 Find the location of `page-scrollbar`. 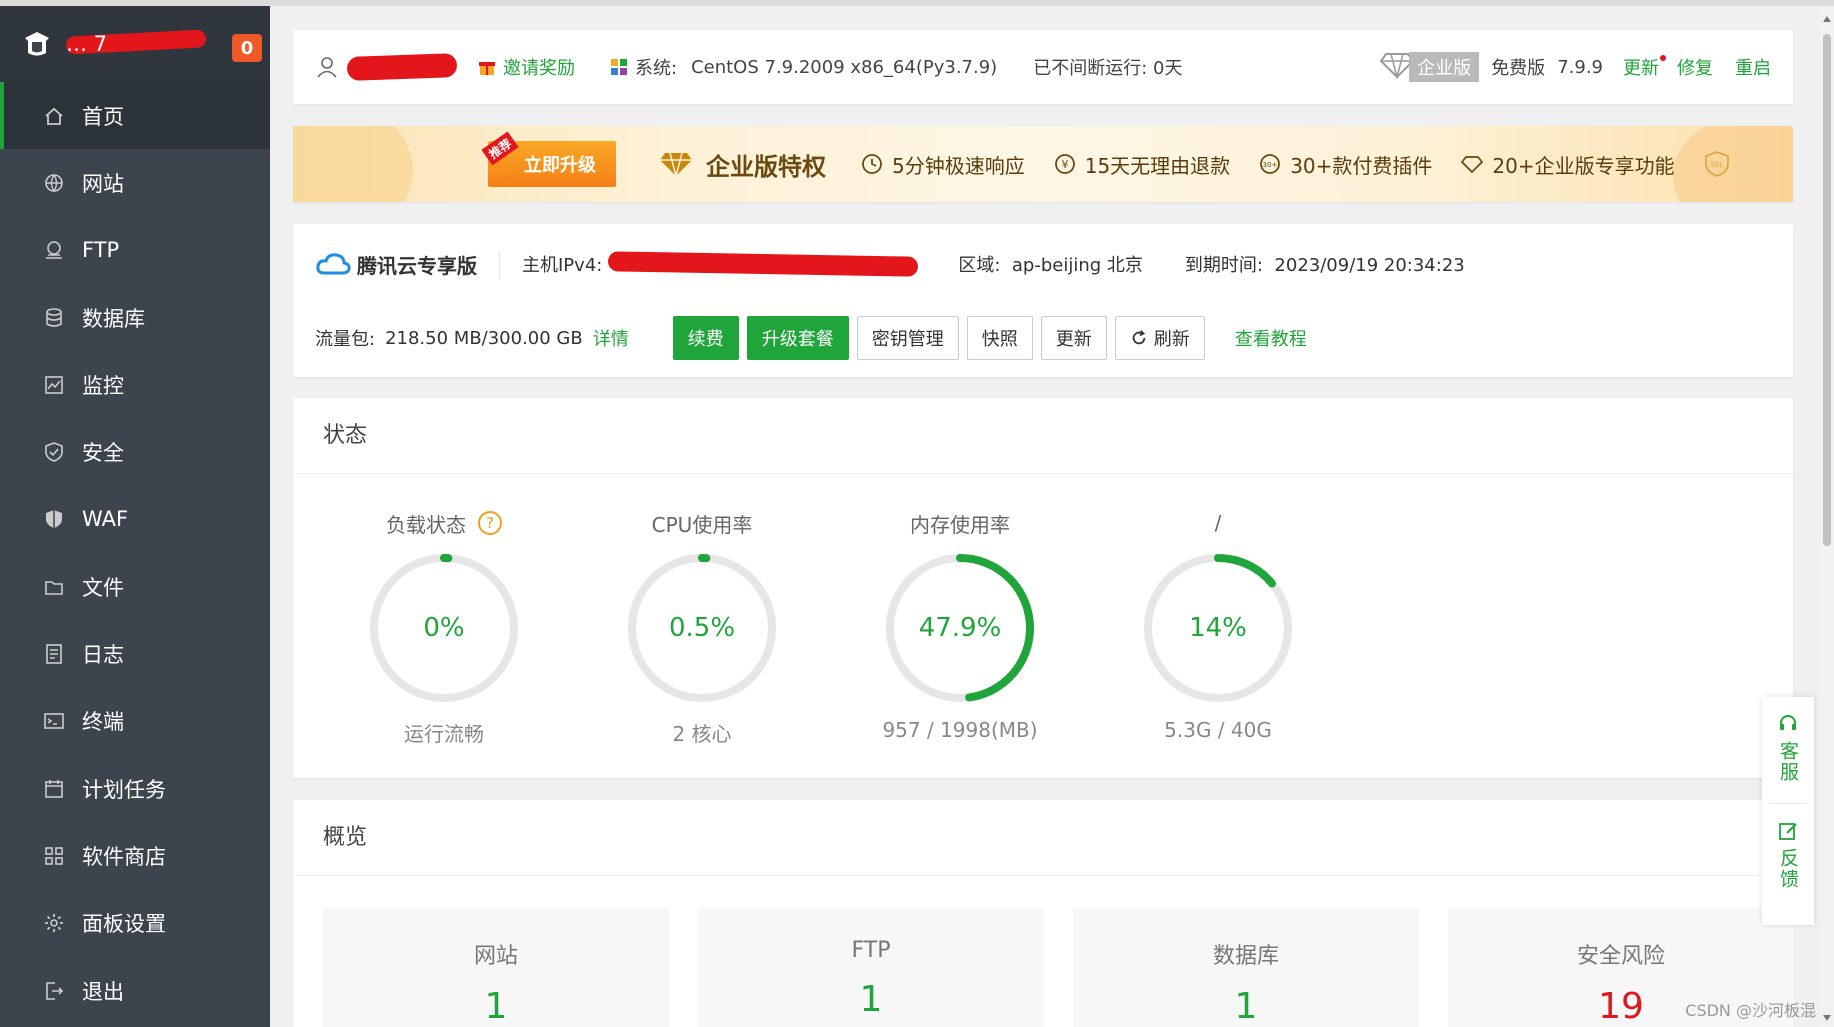

page-scrollbar is located at coordinates (1827, 516).